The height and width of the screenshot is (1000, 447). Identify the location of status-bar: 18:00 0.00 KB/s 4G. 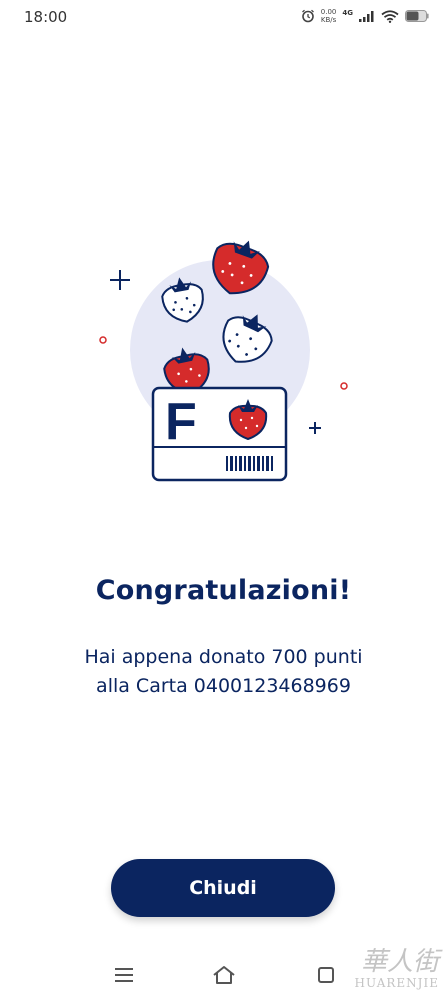
(223, 18).